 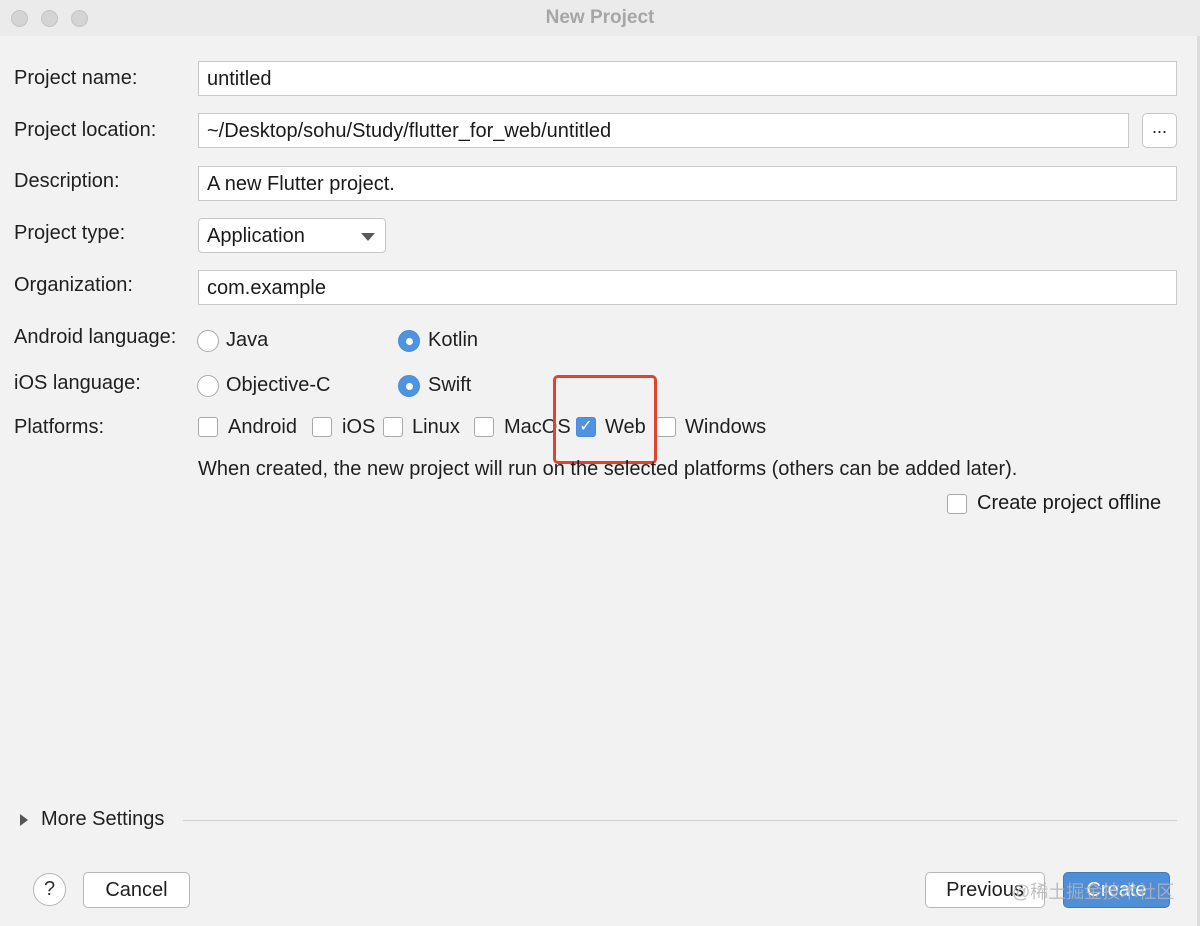 What do you see at coordinates (85, 130) in the screenshot?
I see `project-location-label: Project location:` at bounding box center [85, 130].